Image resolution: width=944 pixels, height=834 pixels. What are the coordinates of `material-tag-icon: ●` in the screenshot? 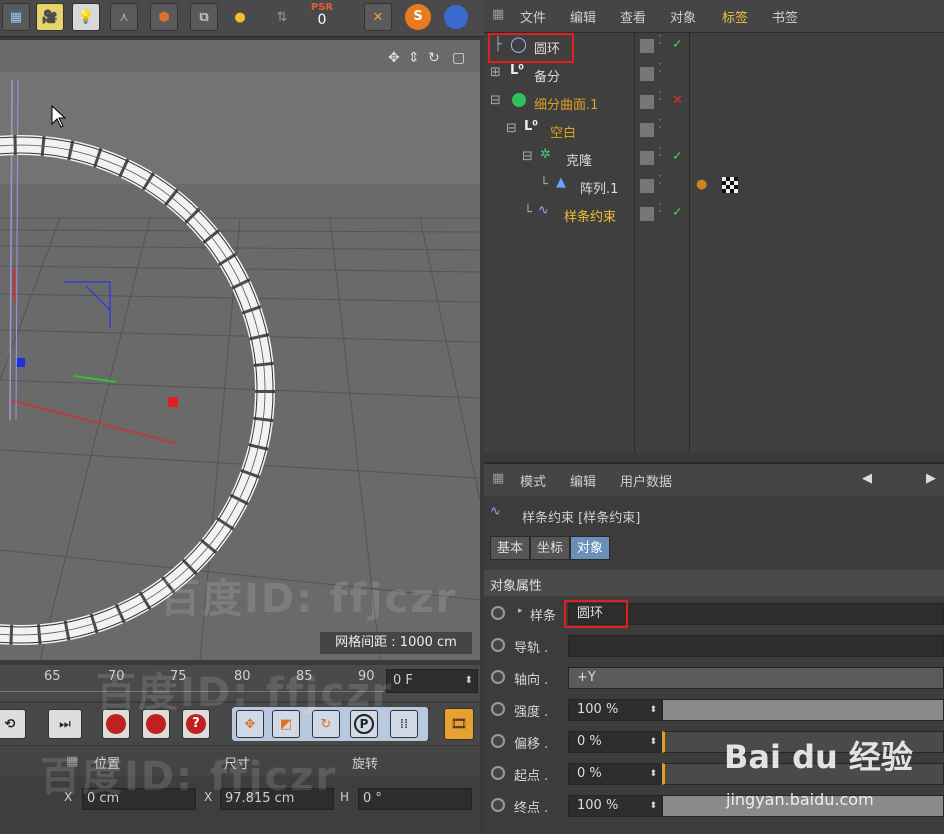 It's located at (701, 184).